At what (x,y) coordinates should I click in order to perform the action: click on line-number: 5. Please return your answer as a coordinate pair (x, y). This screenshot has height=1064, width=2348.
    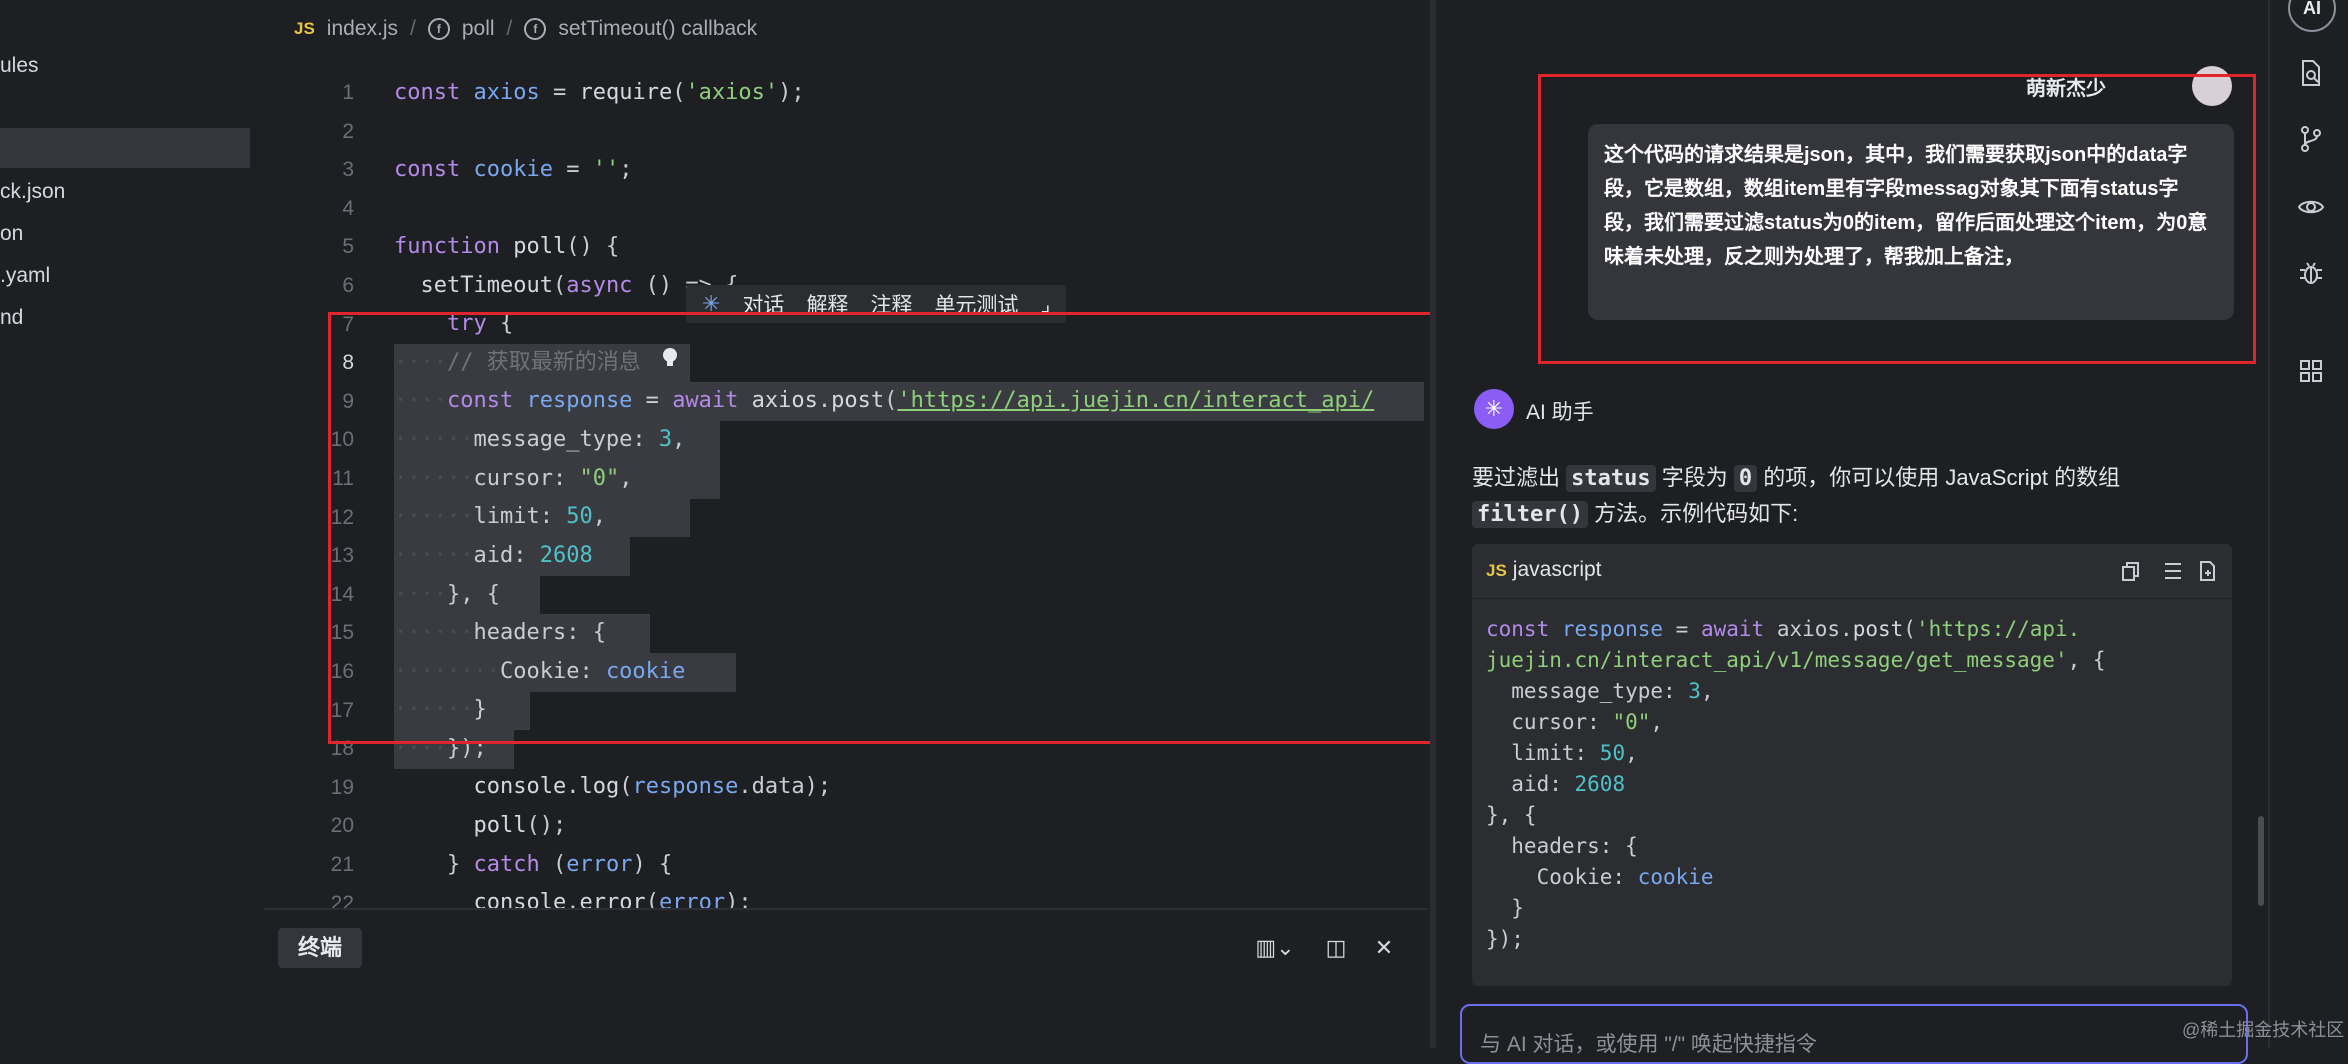
    Looking at the image, I should click on (348, 247).